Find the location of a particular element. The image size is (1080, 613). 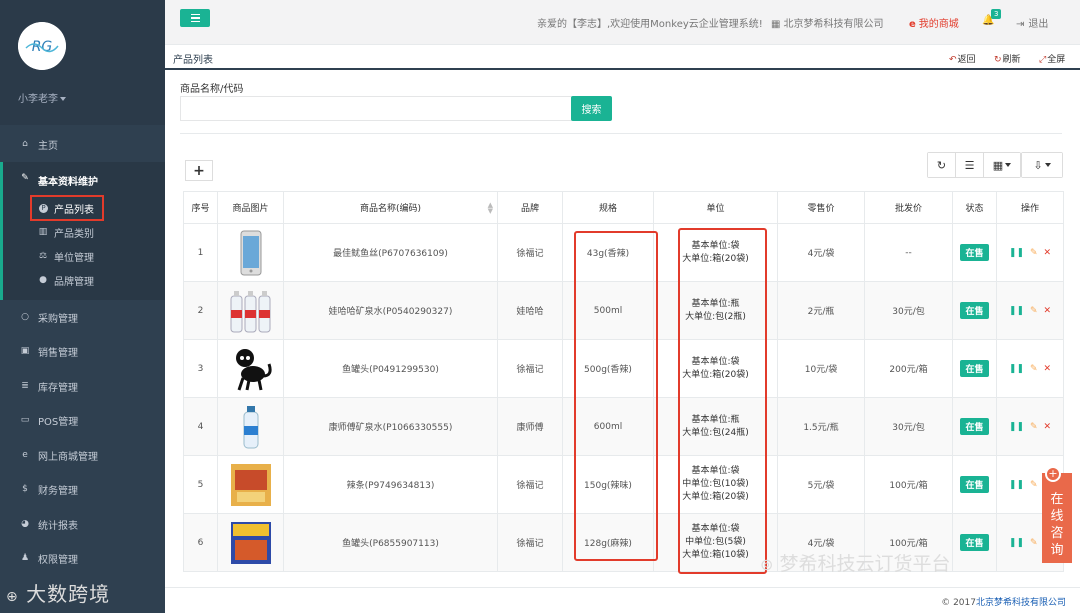

welcome-text: 亲爱的【李志】,欢迎使用Monkey云企业管理系统! is located at coordinates (650, 24).